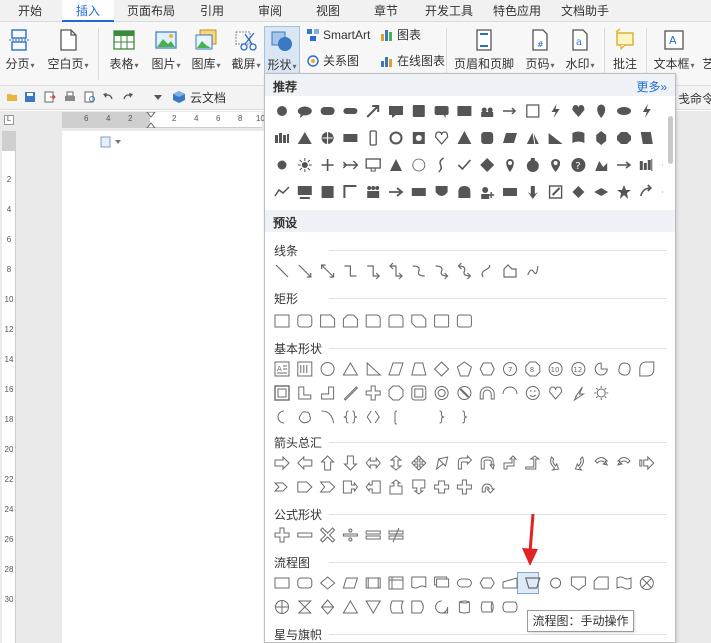 The width and height of the screenshot is (711, 643). Describe the element at coordinates (555, 369) in the screenshot. I see `basic-shape-icon: 10` at that location.